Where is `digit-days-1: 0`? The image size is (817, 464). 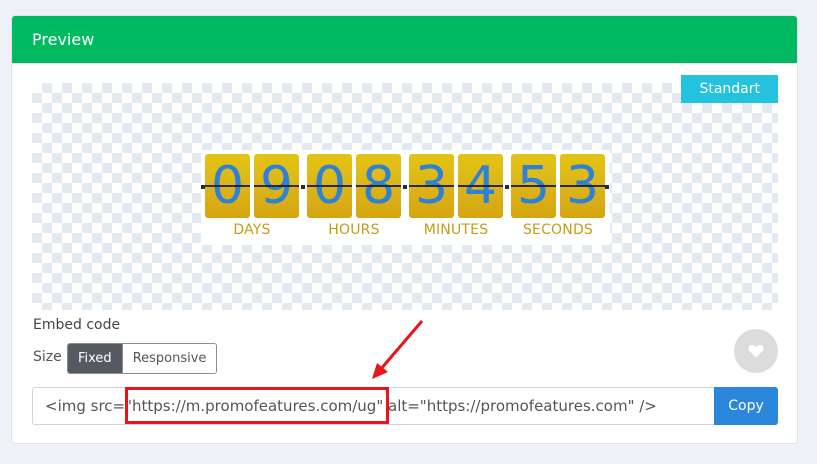 digit-days-1: 0 is located at coordinates (227, 186).